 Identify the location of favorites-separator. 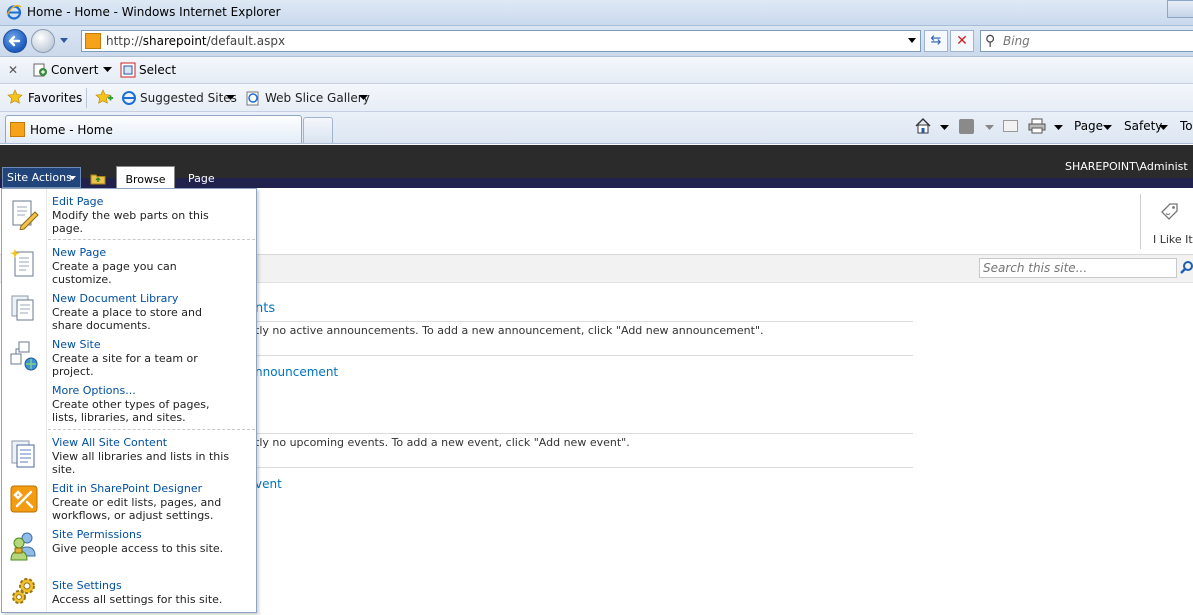
(86, 98).